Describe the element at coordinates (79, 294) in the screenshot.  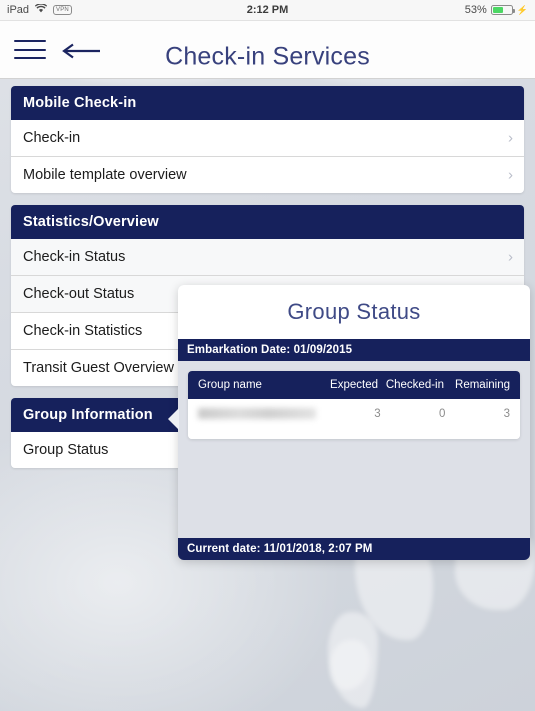
I see `menu-item-label: Check-out Status` at that location.